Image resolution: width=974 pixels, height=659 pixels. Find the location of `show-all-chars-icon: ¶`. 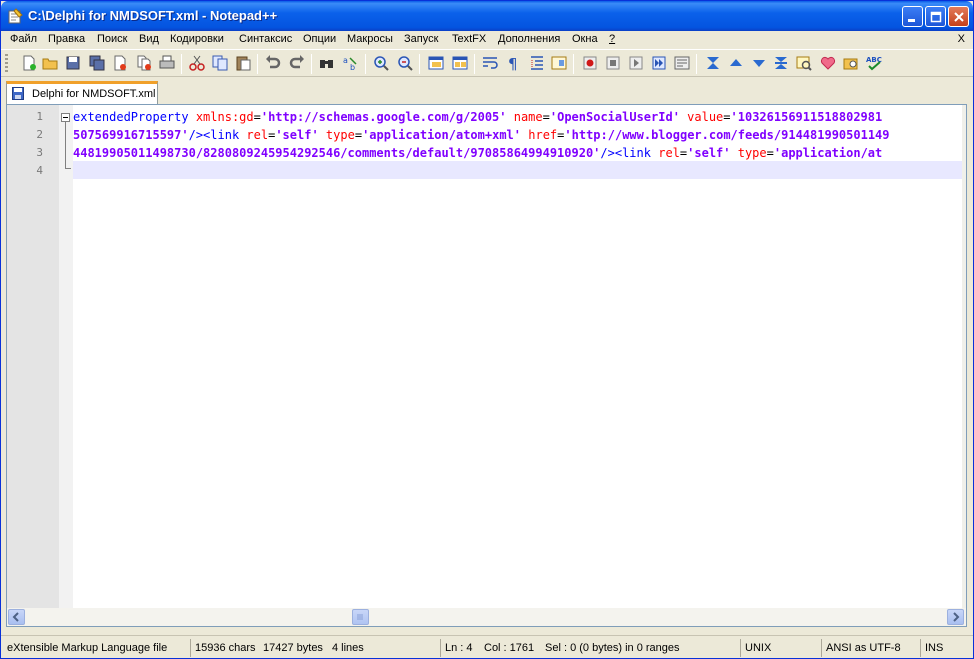

show-all-chars-icon: ¶ is located at coordinates (513, 63).